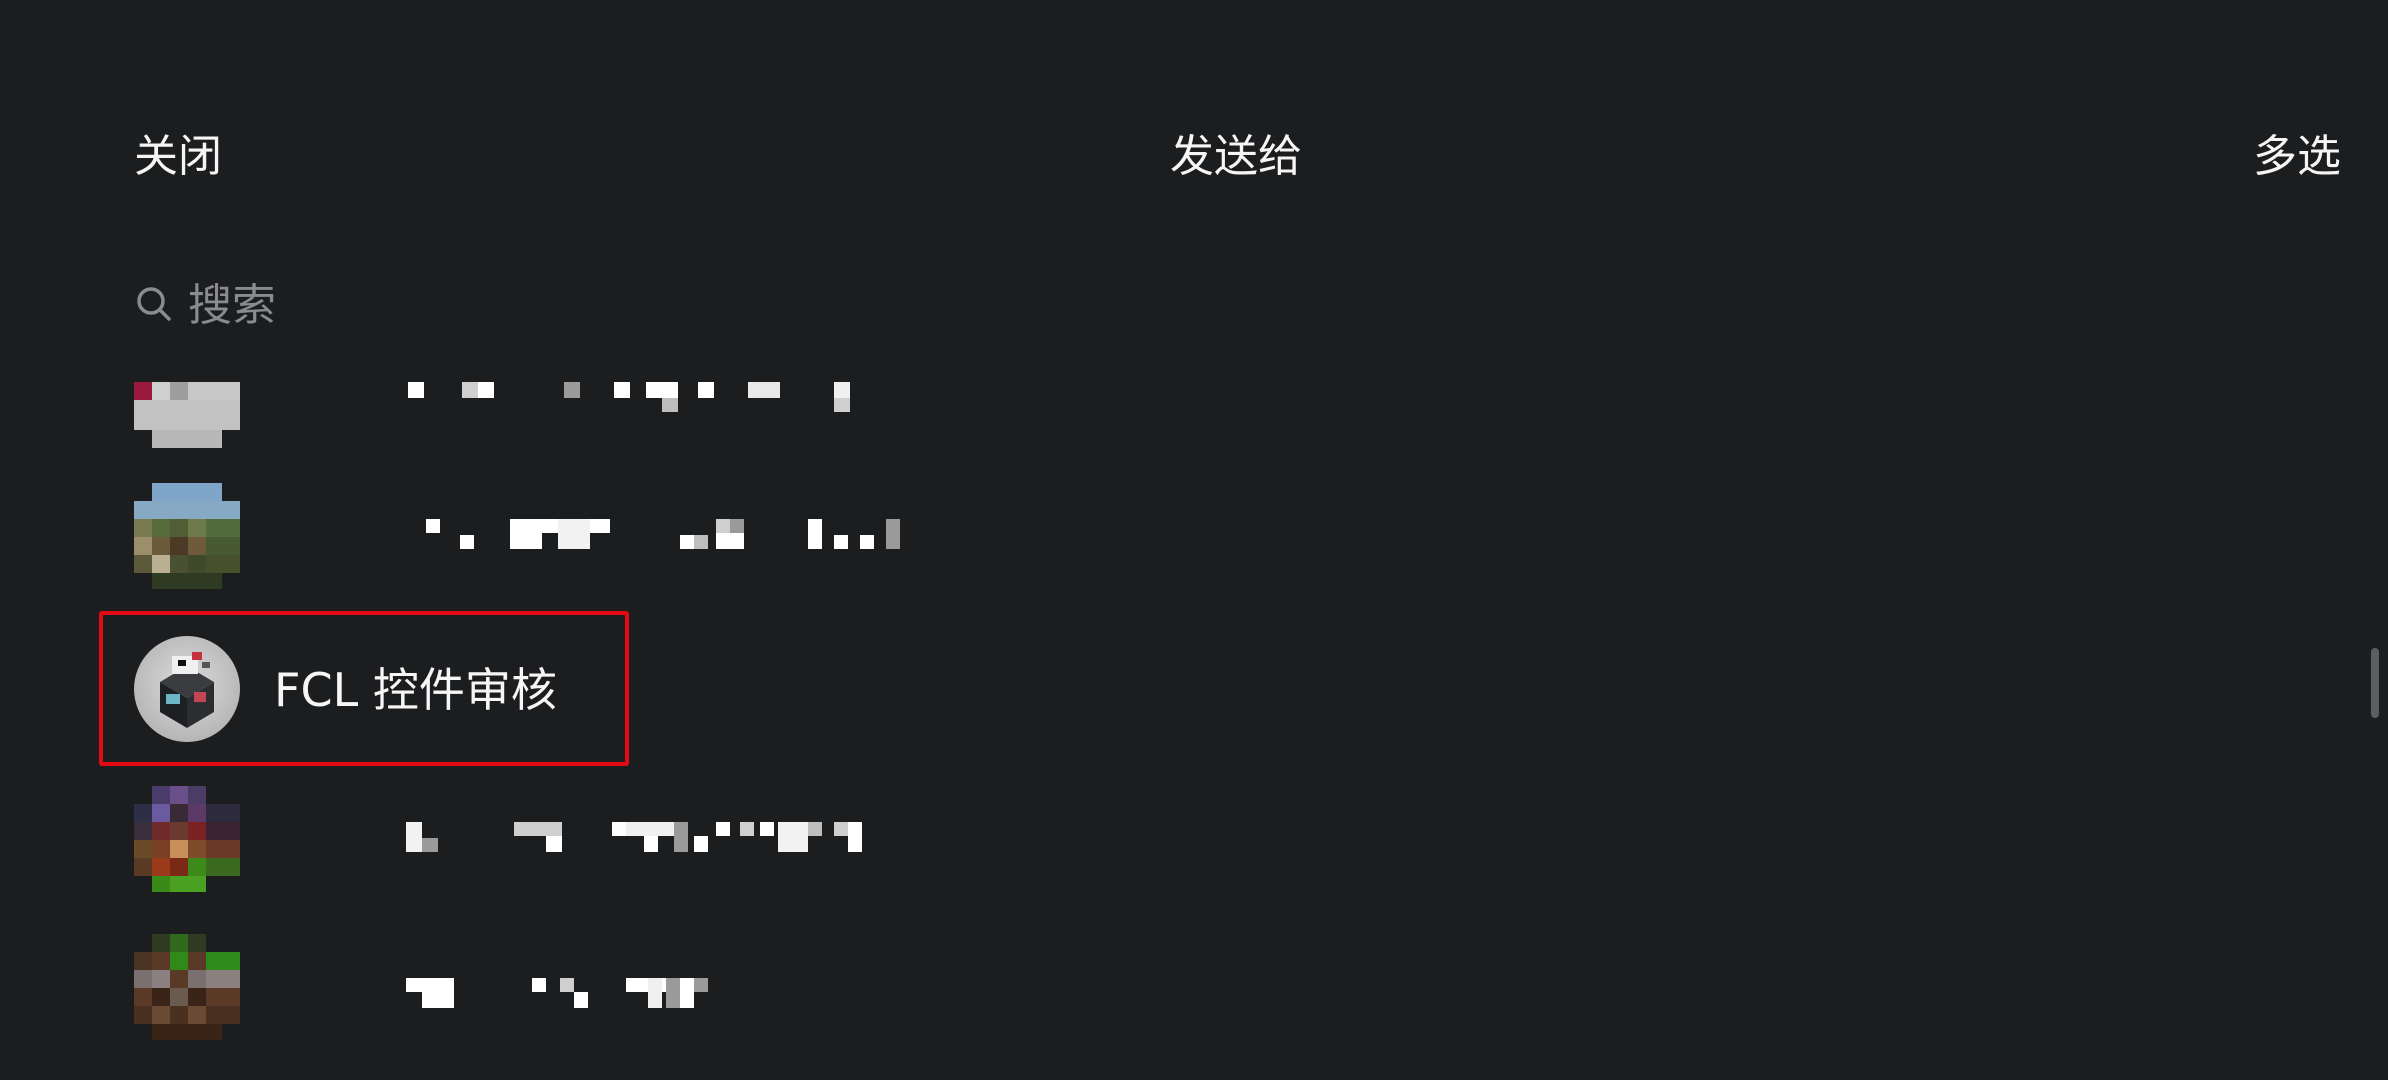 The height and width of the screenshot is (1080, 2388). What do you see at coordinates (584, 690) in the screenshot?
I see `contact-row-fcl: FCL 控件审核` at bounding box center [584, 690].